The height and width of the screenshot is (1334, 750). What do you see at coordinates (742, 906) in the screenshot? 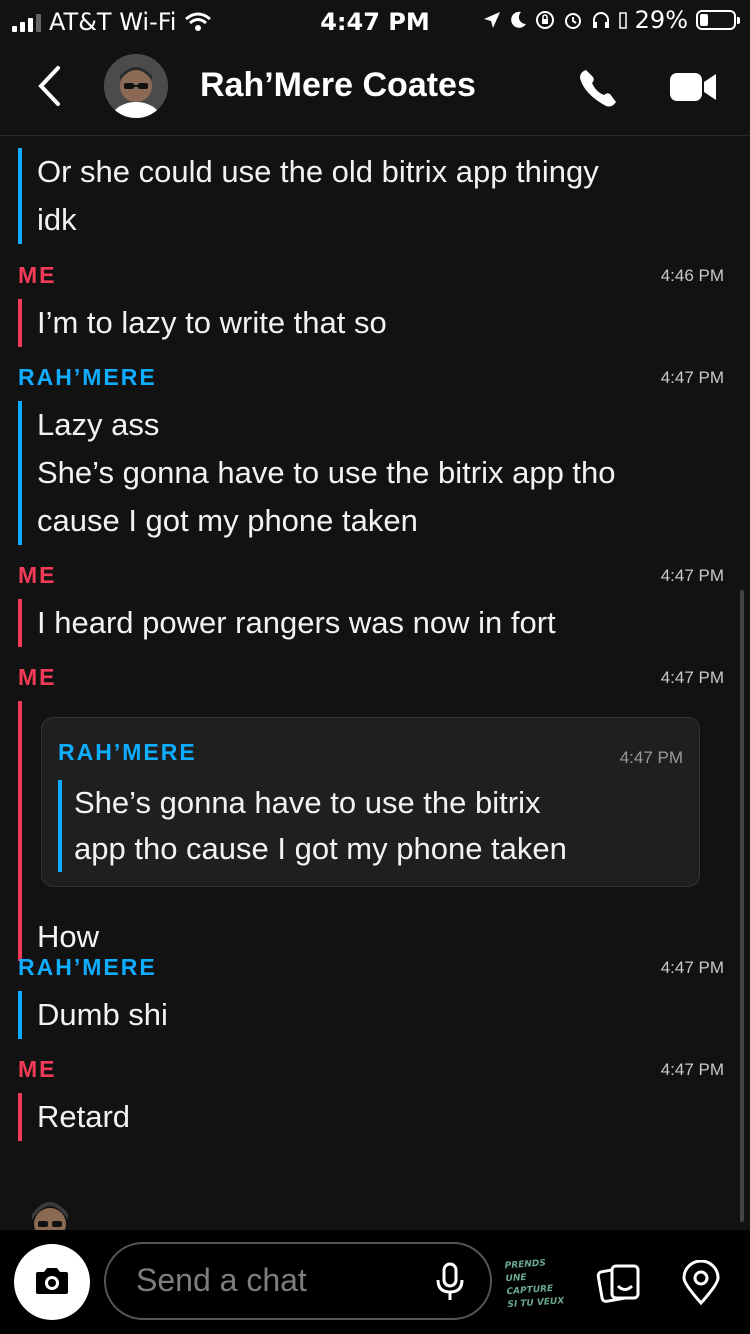
I see `scrollbar` at bounding box center [742, 906].